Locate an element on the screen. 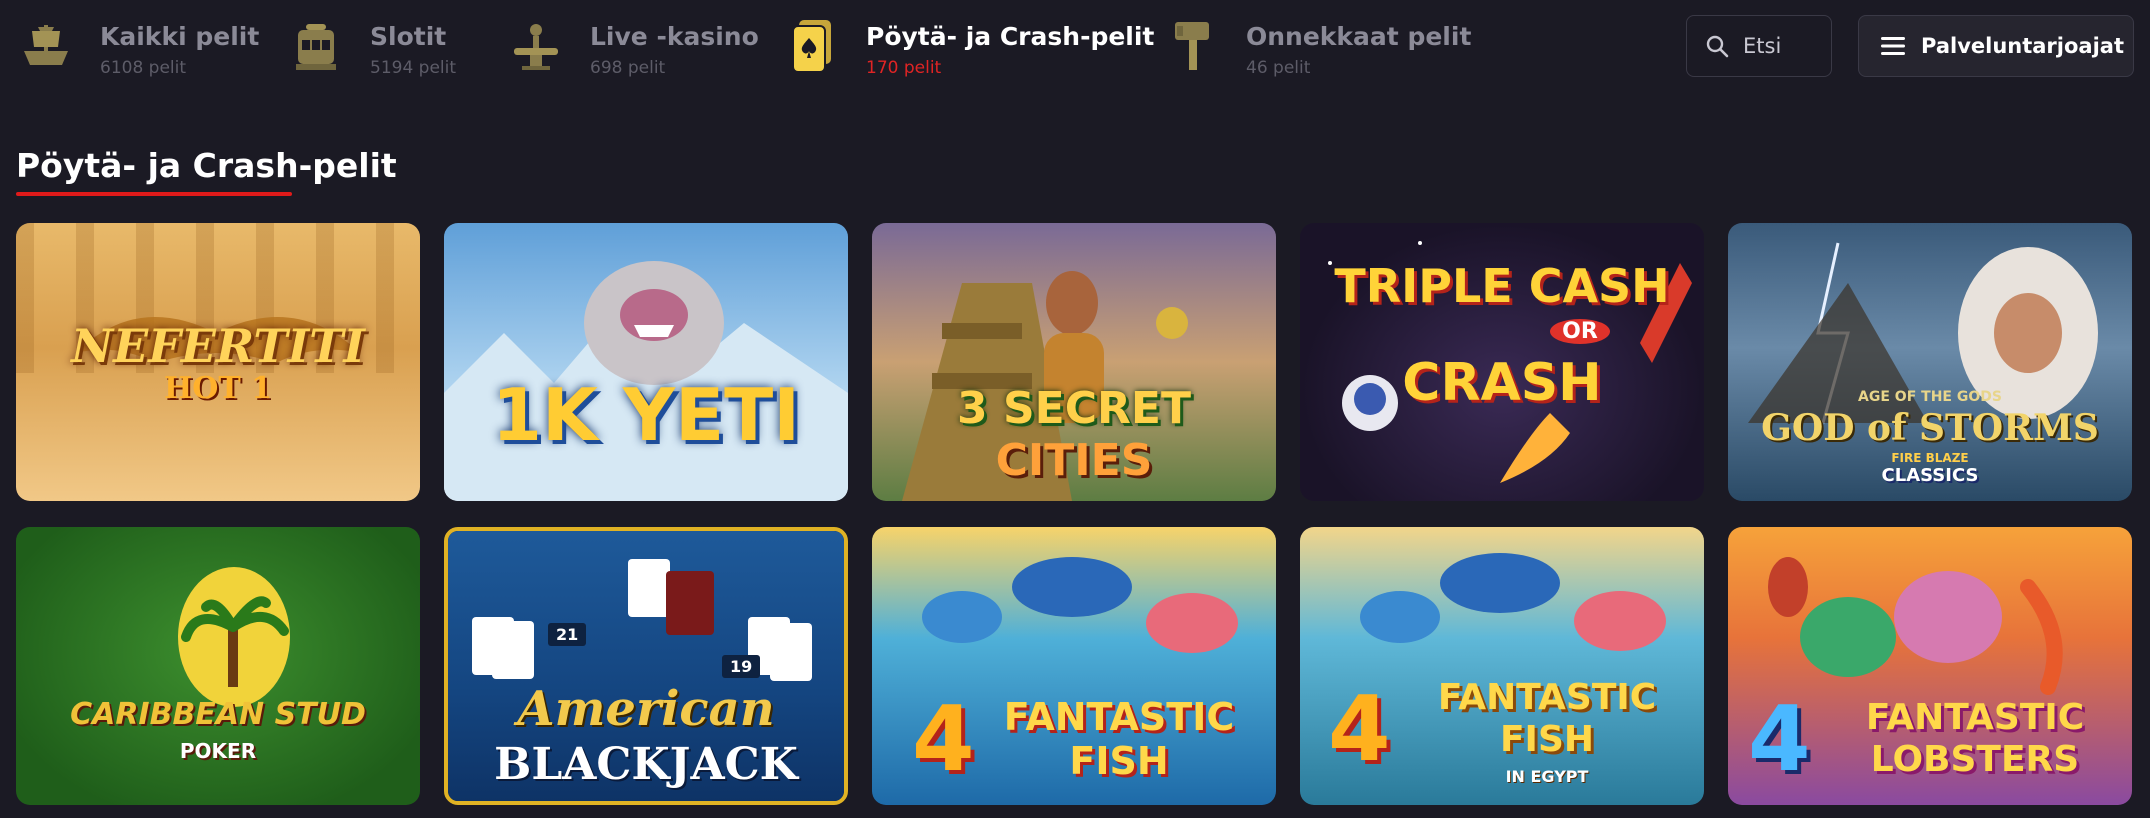  game-logo: GOD of STORMS is located at coordinates (1930, 428).